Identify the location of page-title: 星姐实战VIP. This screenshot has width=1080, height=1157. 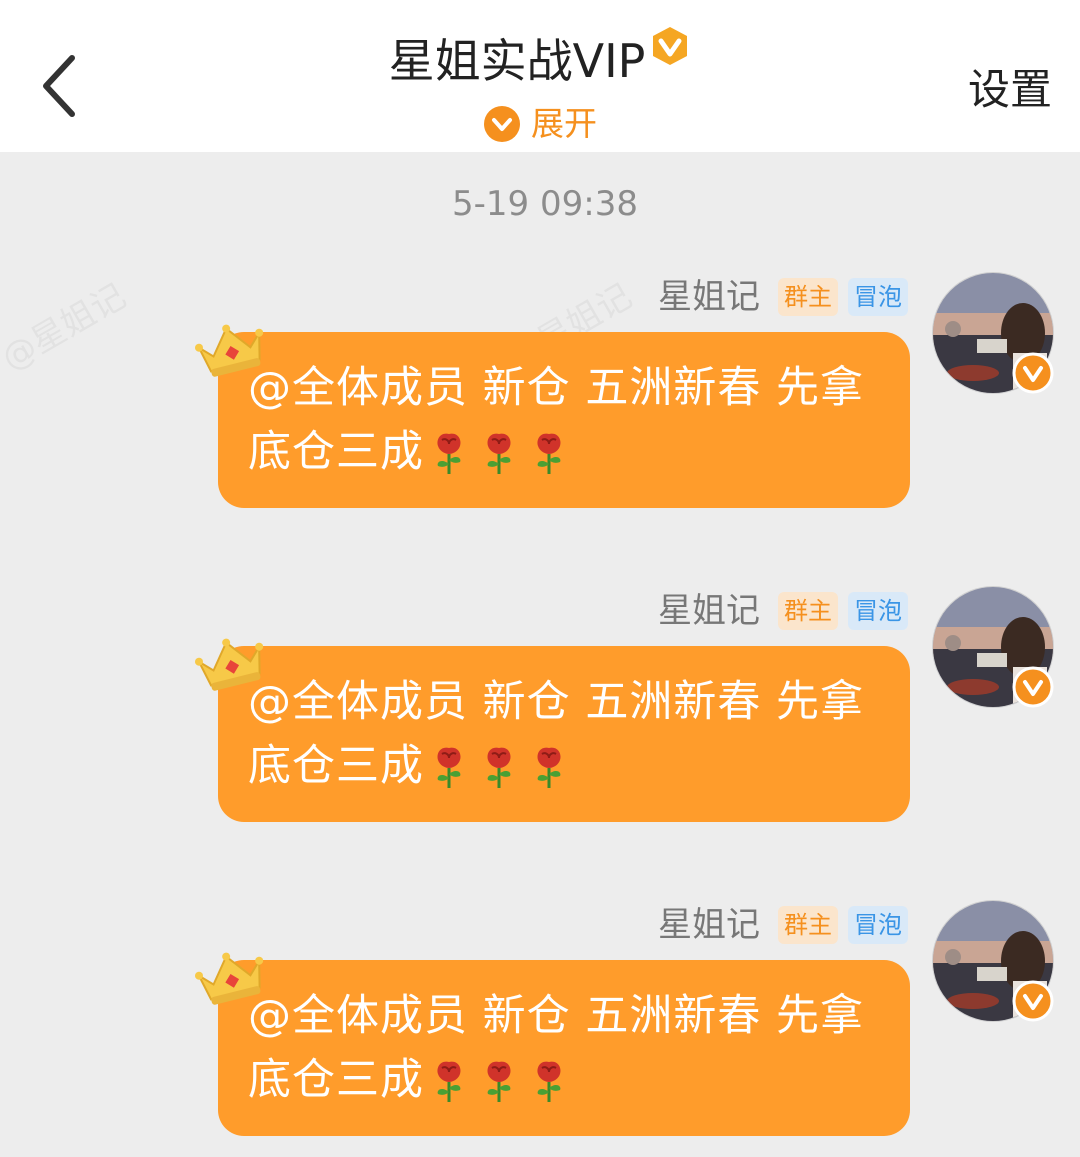
(540, 59).